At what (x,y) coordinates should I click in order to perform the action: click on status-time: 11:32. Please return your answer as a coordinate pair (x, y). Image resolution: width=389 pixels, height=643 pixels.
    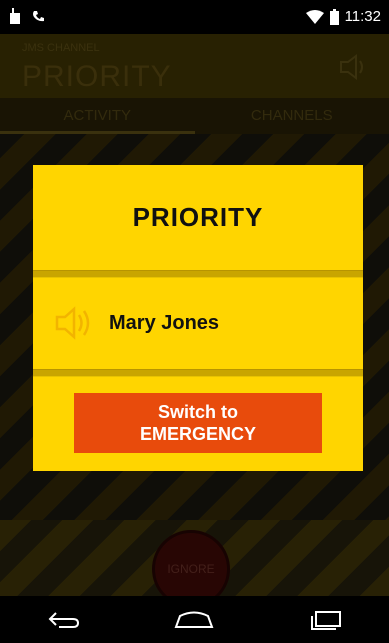
    Looking at the image, I should click on (362, 16).